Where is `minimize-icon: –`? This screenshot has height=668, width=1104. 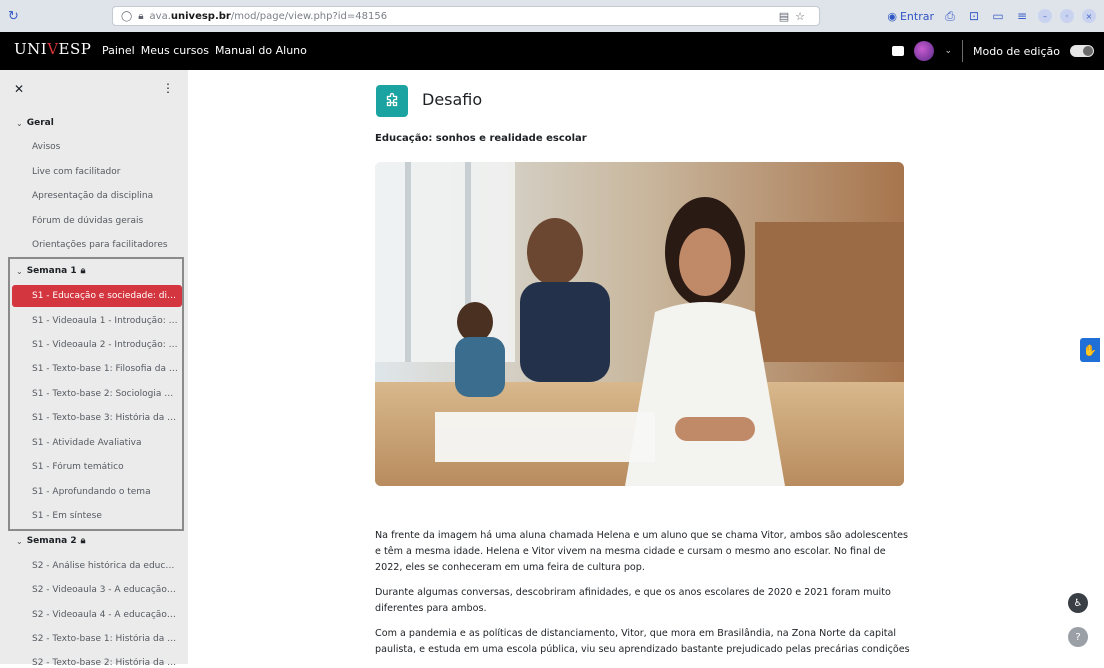 minimize-icon: – is located at coordinates (1045, 16).